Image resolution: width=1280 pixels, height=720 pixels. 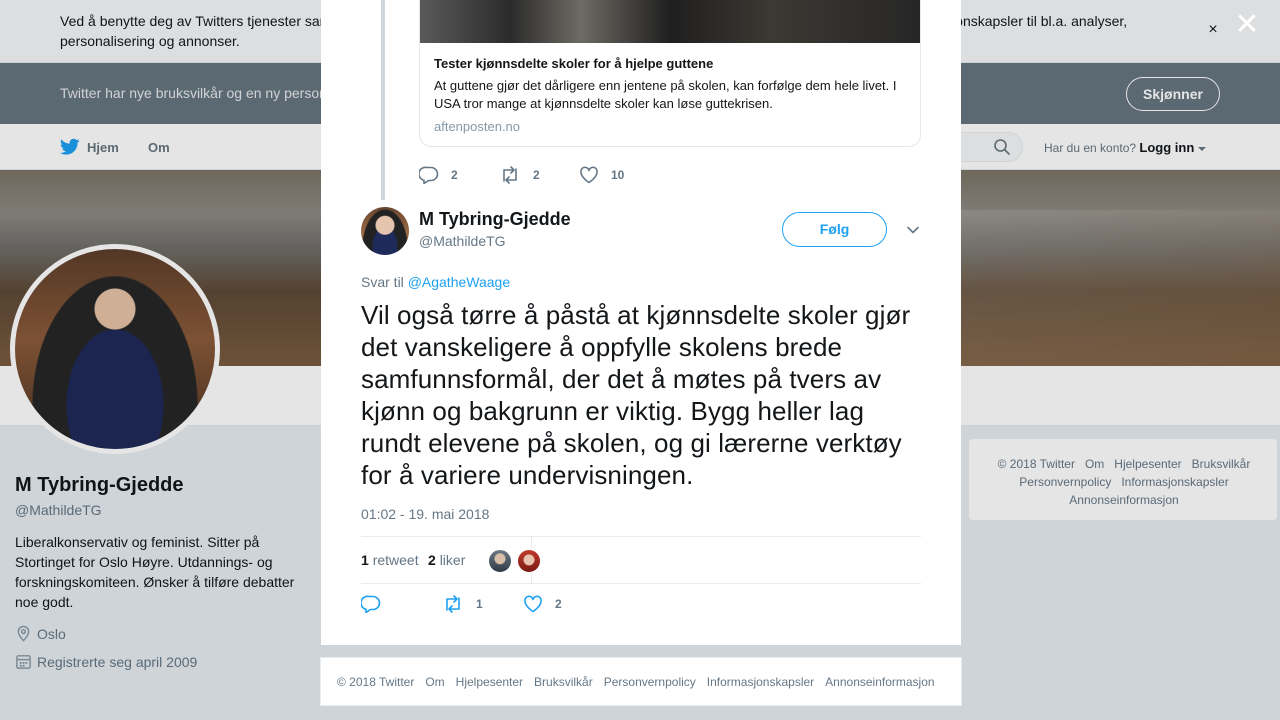 What do you see at coordinates (536, 175) in the screenshot?
I see `retweet-count: 2` at bounding box center [536, 175].